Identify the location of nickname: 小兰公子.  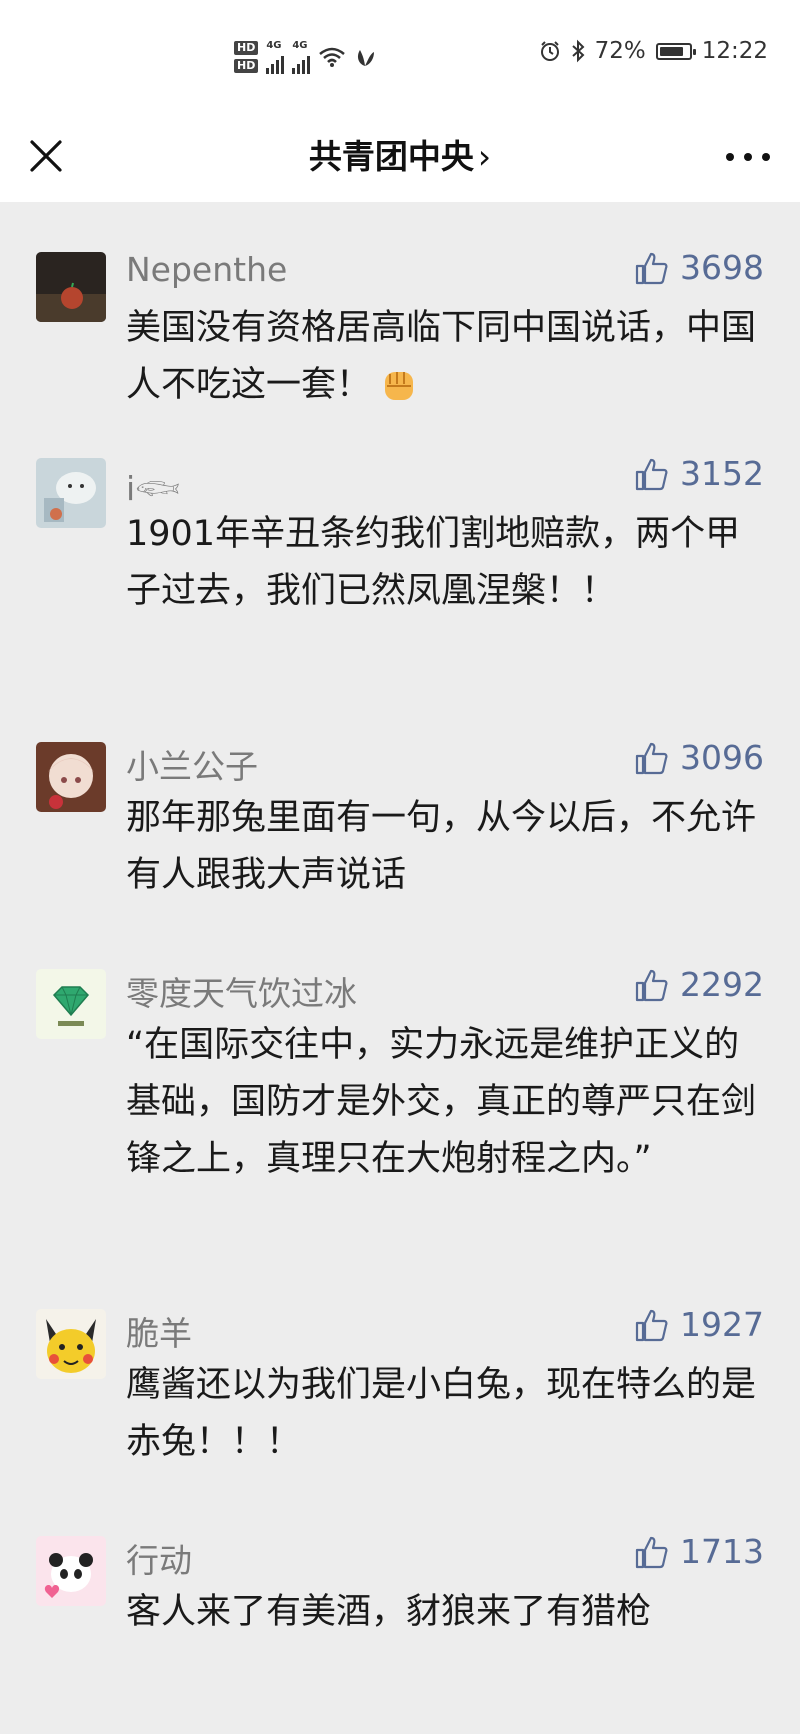
(192, 764).